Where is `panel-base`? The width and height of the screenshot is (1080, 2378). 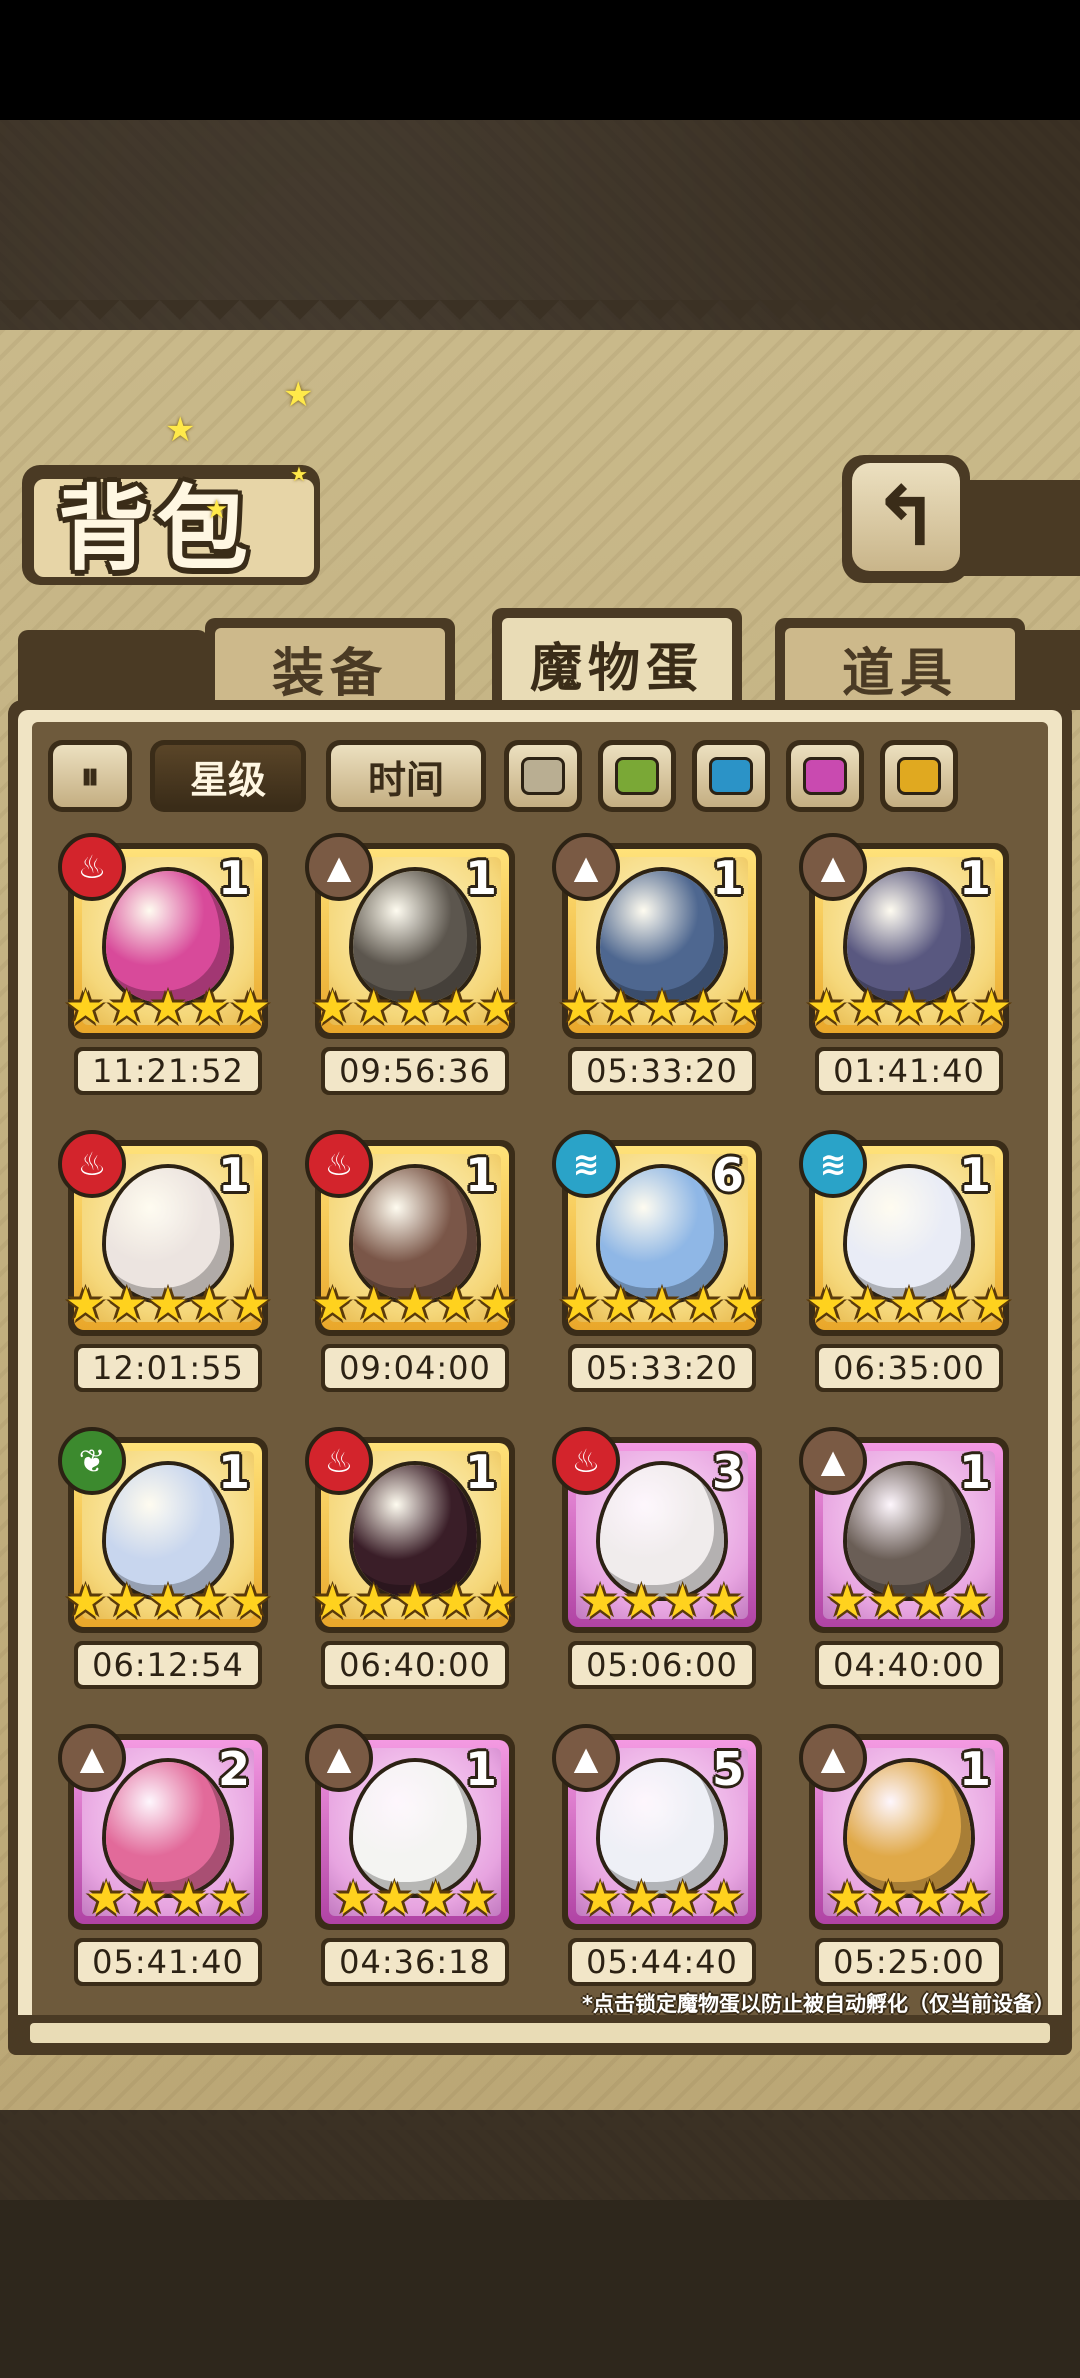 panel-base is located at coordinates (540, 2035).